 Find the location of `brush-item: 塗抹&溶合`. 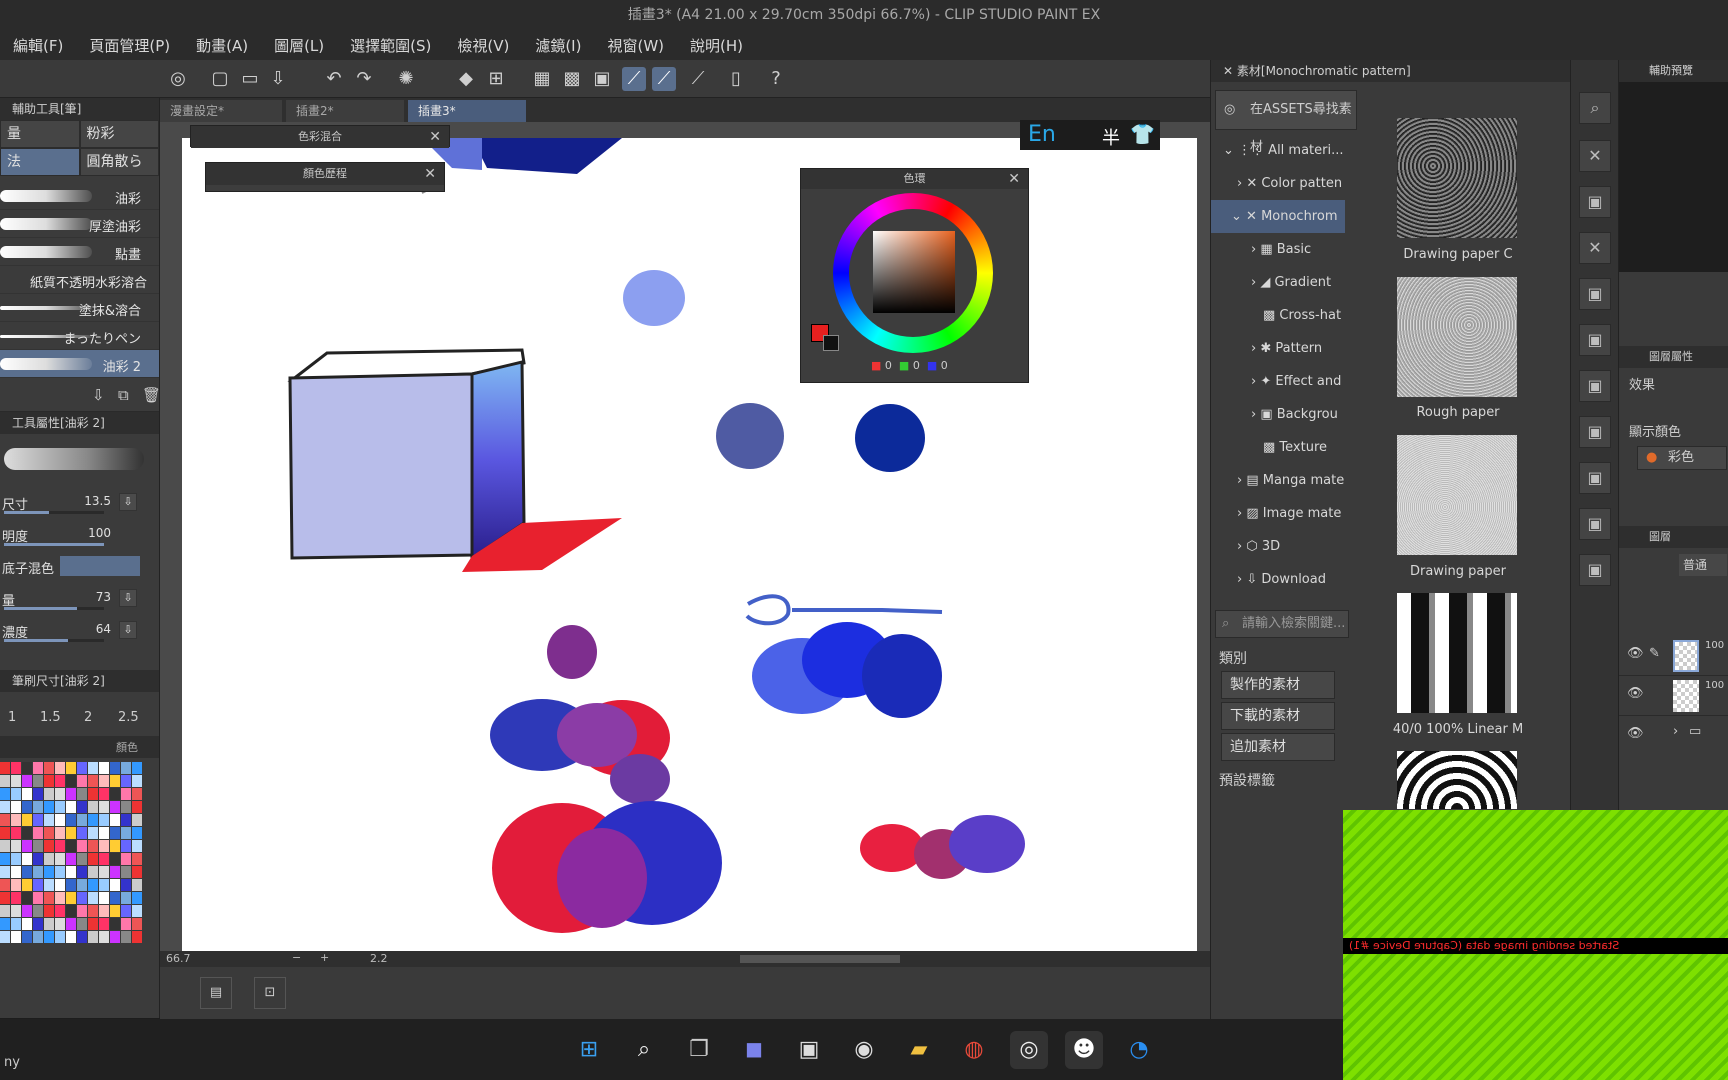

brush-item: 塗抹&溶合 is located at coordinates (79, 308).